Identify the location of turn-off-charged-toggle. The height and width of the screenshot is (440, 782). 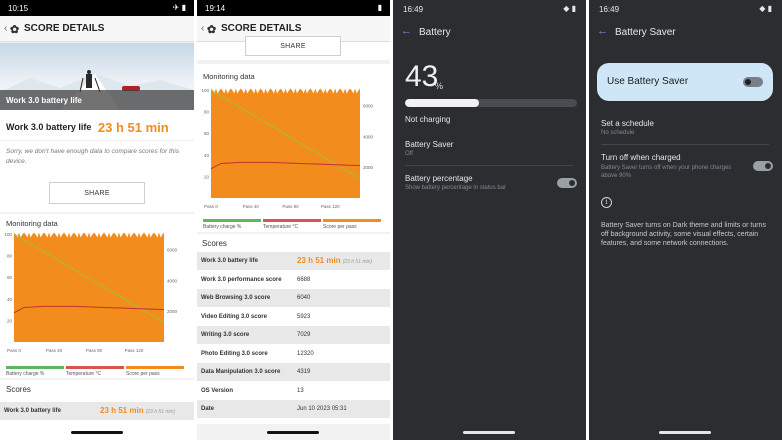
(763, 166).